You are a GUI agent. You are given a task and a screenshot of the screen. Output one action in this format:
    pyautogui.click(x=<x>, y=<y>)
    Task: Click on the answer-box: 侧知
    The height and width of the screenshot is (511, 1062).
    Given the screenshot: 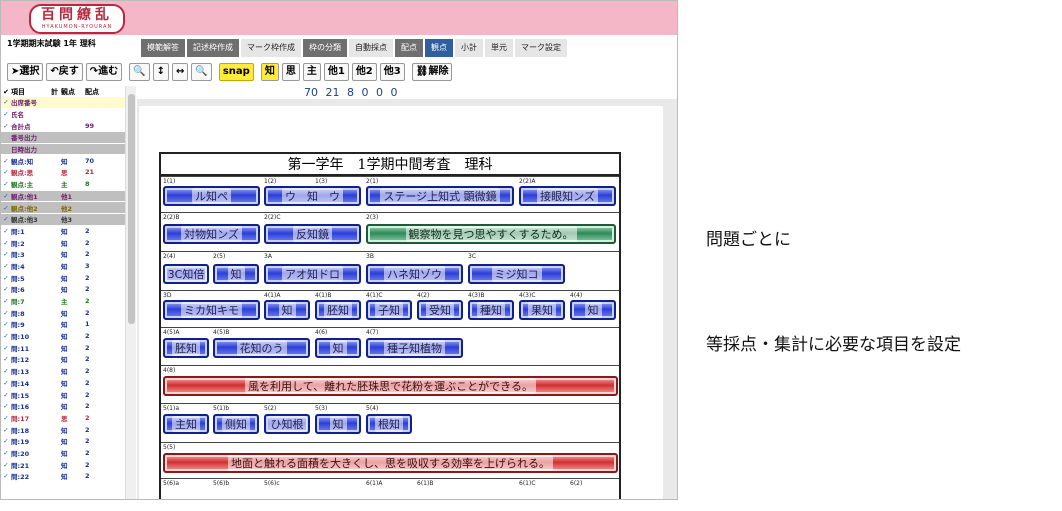 What is the action you would take?
    pyautogui.click(x=236, y=424)
    